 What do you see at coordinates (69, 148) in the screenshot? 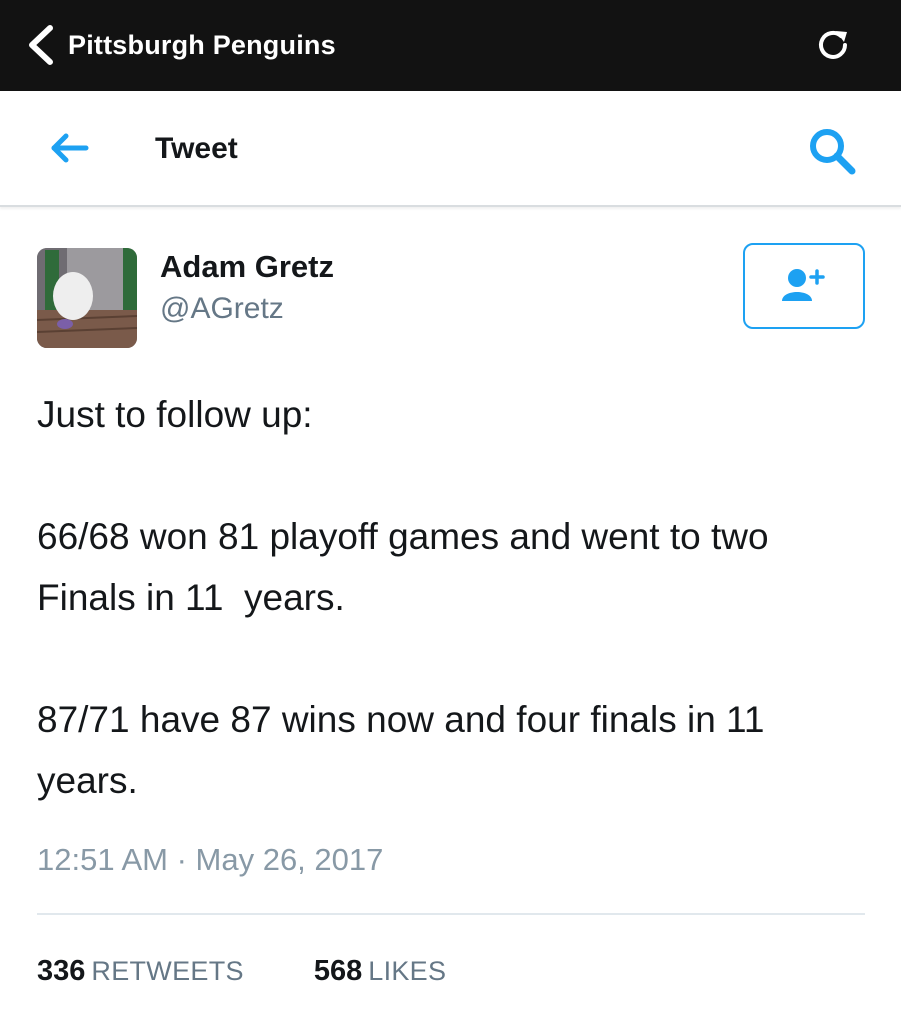
I see `arrow-left-icon` at bounding box center [69, 148].